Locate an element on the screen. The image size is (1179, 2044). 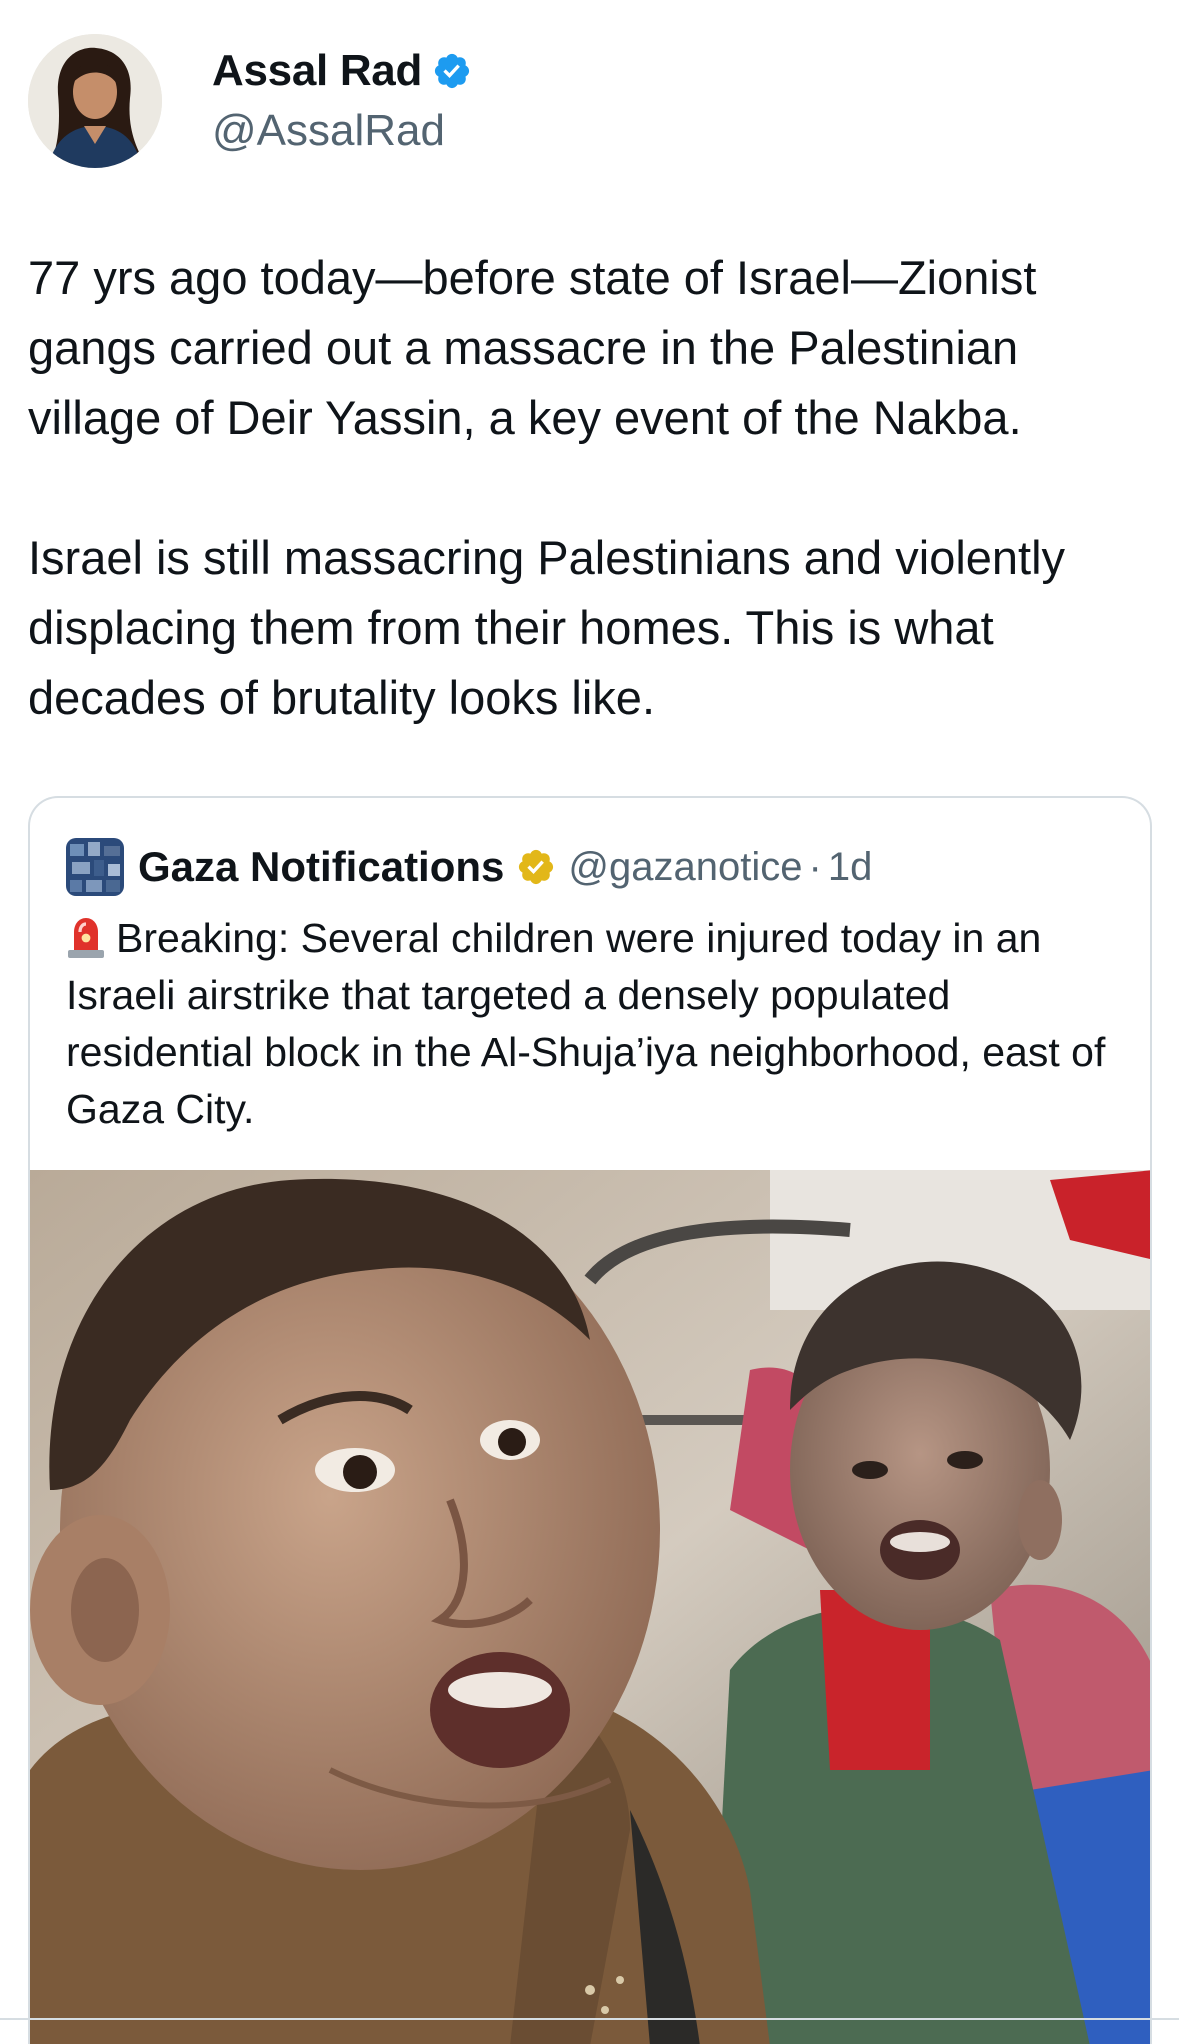
author-handle: @AssalRad is located at coordinates (342, 131).